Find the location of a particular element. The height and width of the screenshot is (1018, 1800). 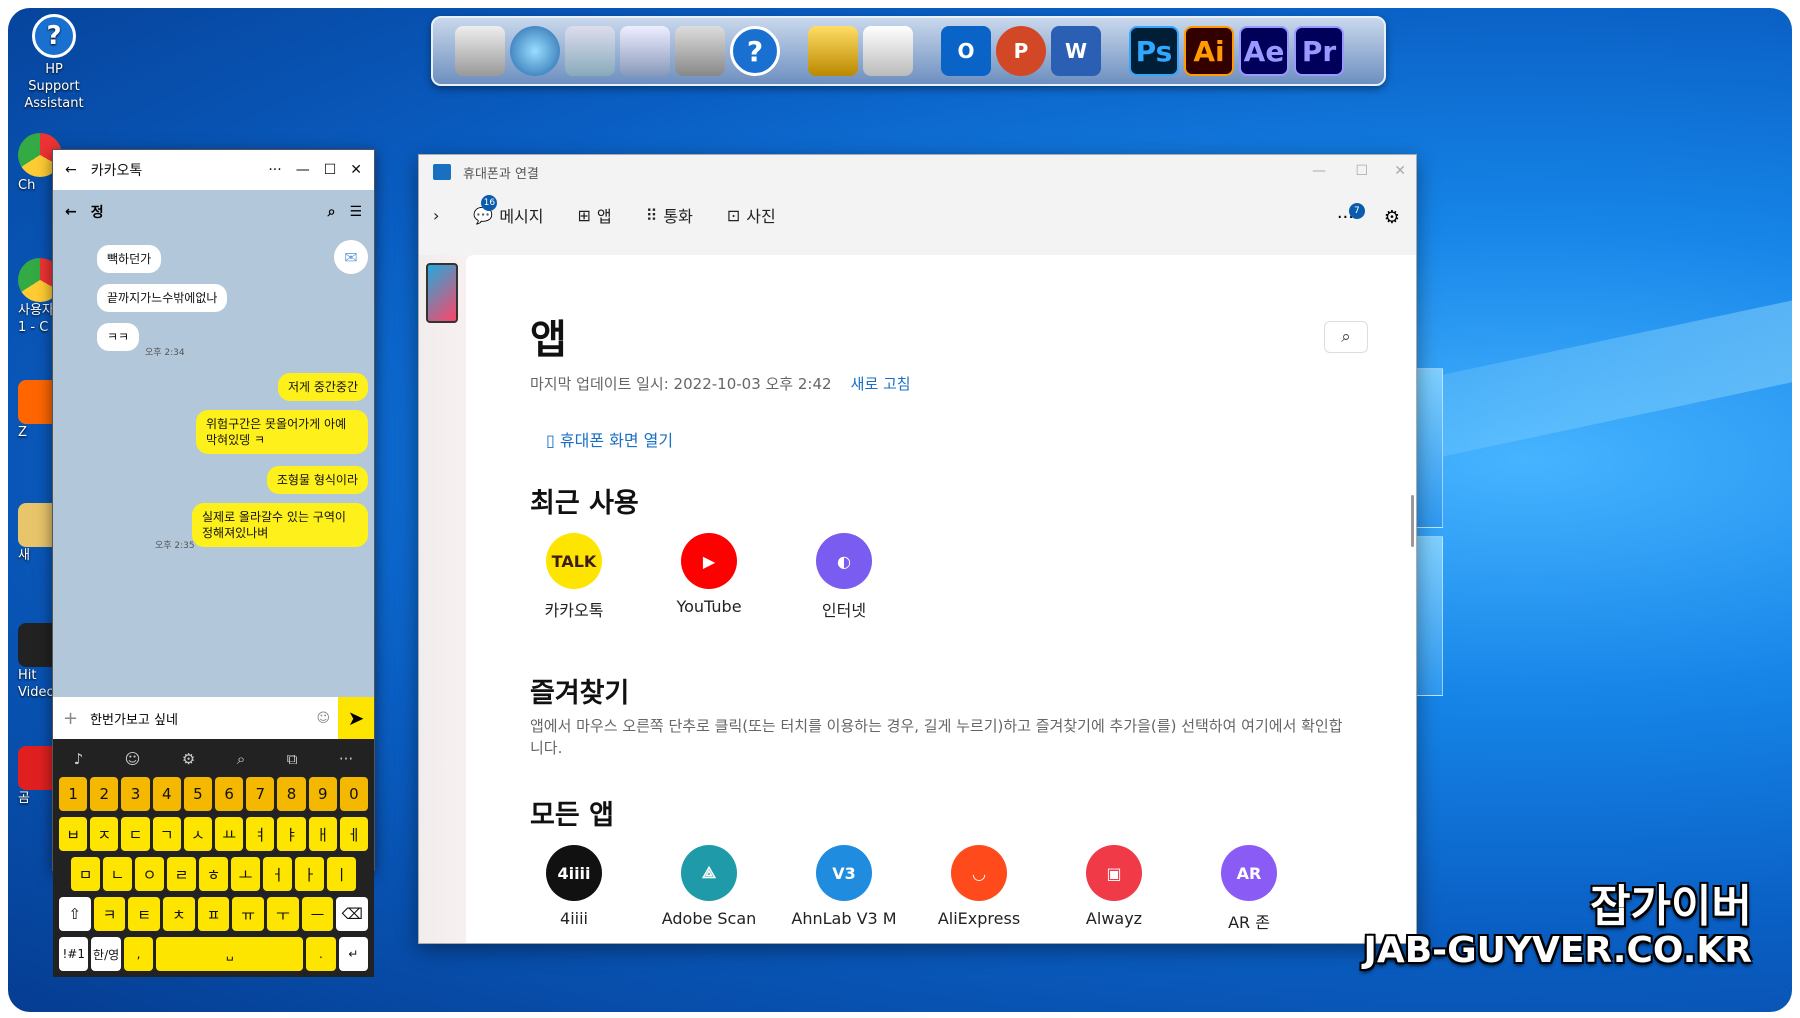

keyboard-key: ㅅ is located at coordinates (198, 834).